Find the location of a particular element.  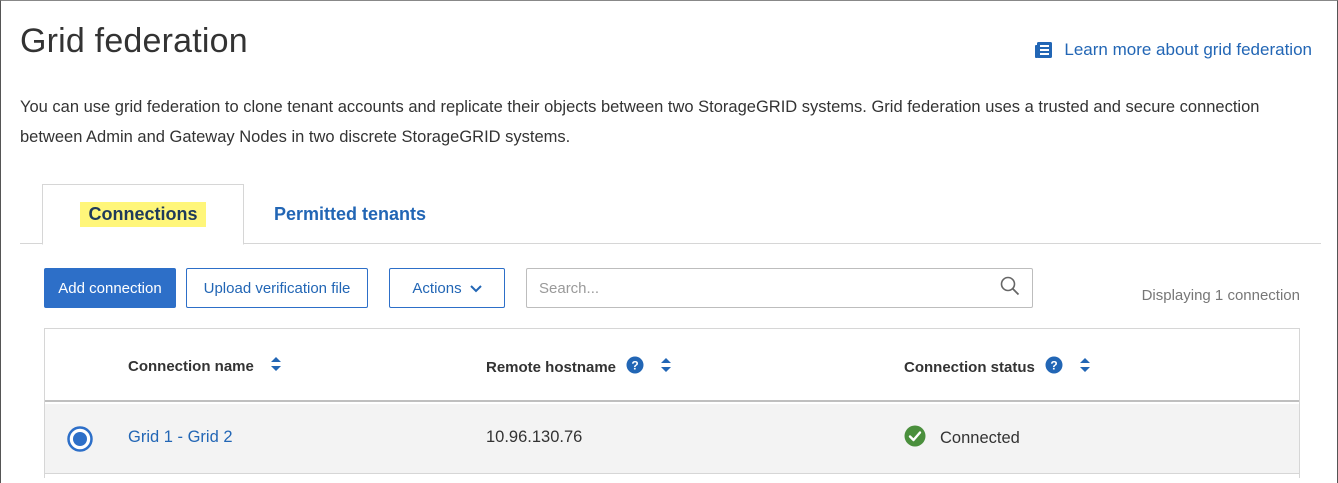

upload-verification-file-button: Upload verification file is located at coordinates (277, 288).